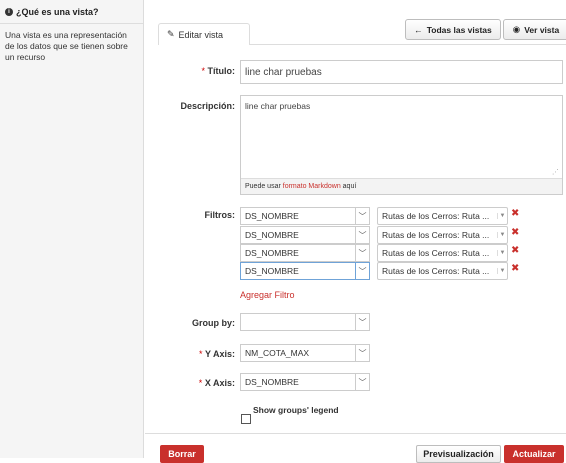 The height and width of the screenshot is (463, 566). Describe the element at coordinates (555, 172) in the screenshot. I see `resize-handle-icon: ⋰` at that location.